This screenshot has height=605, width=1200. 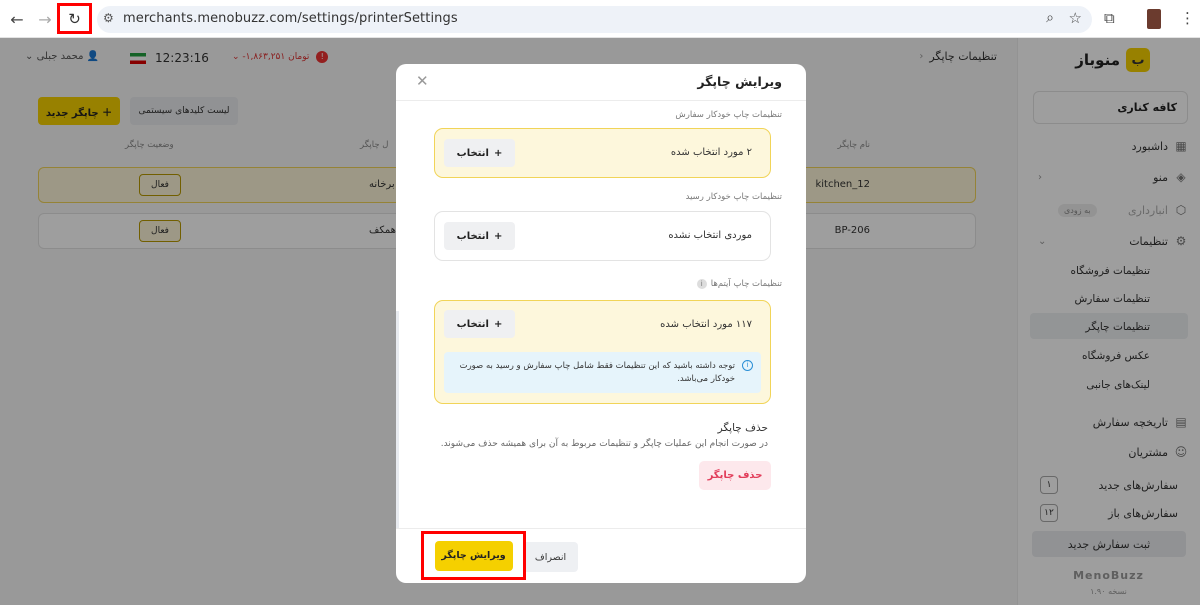 I want to click on item-print-label: تنظیمات چاپ آیتم‌ها i, so click(x=739, y=284).